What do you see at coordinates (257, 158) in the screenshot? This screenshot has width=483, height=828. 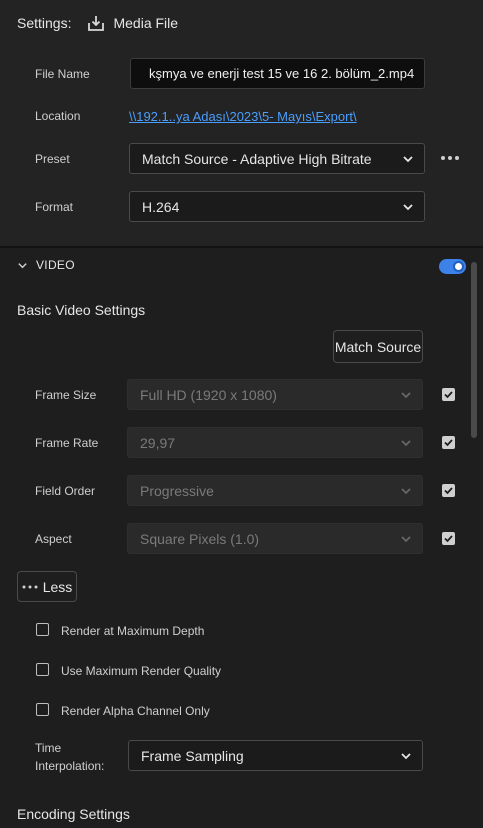 I see `preset-value: Match Source - Adaptive High Bitrate` at bounding box center [257, 158].